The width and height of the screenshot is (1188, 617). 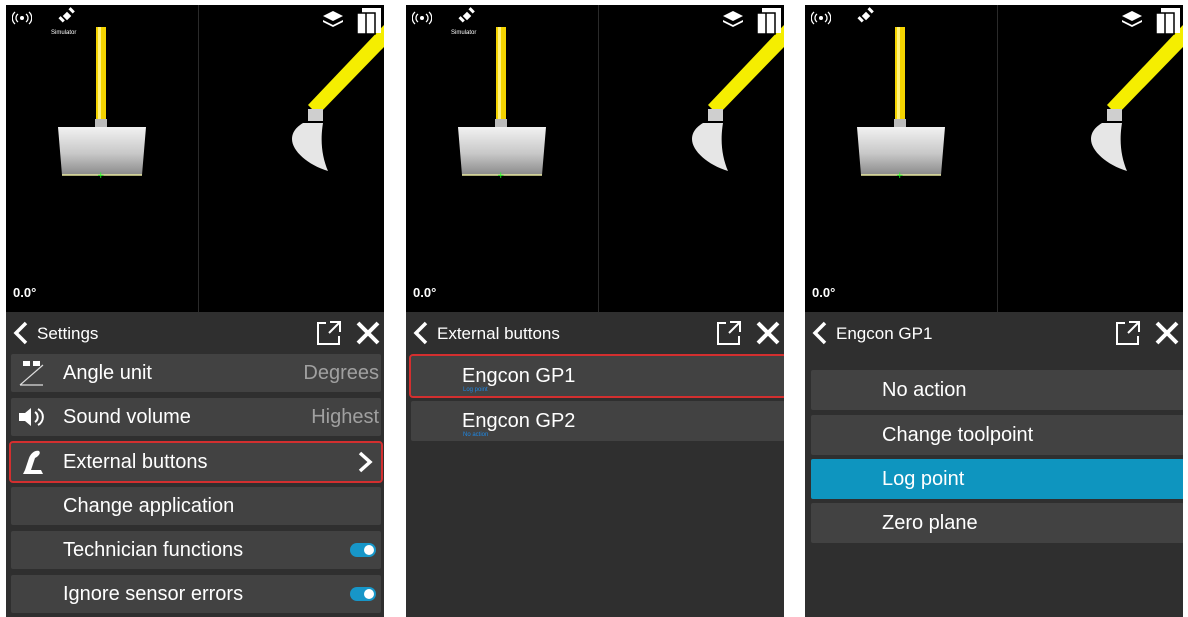 I want to click on joystick-icon, so click(x=33, y=462).